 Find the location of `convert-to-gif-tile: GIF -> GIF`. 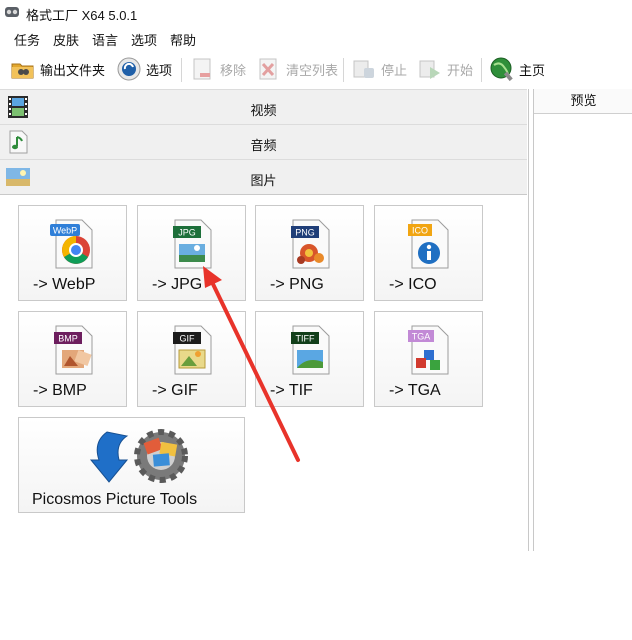

convert-to-gif-tile: GIF -> GIF is located at coordinates (191, 359).